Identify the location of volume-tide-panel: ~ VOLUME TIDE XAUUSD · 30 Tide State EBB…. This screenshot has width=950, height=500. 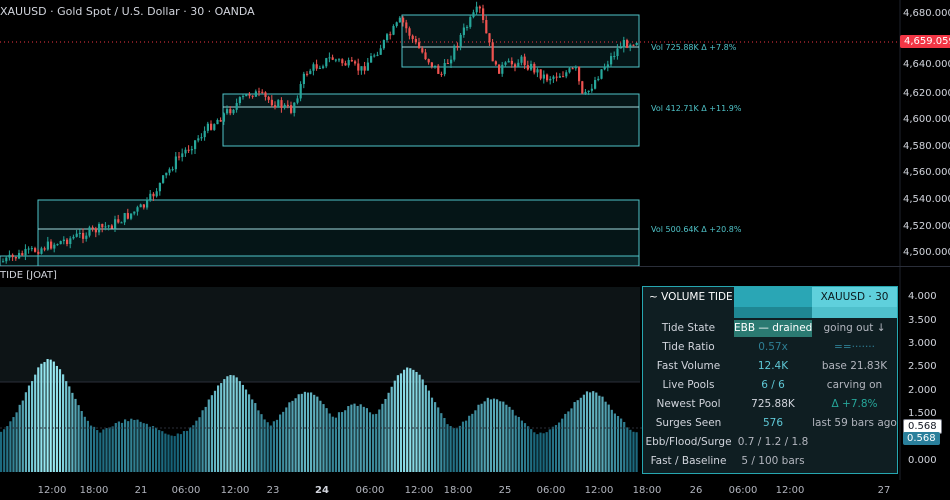
(770, 380).